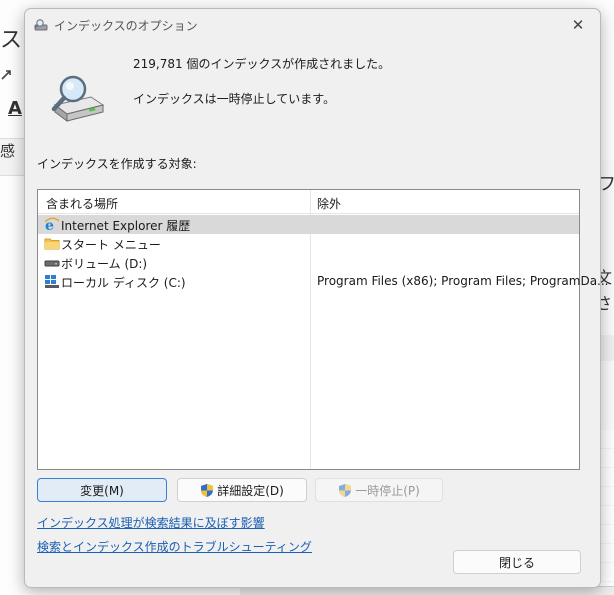 This screenshot has height=595, width=614. I want to click on pause-button: 一時停止(P), so click(379, 490).